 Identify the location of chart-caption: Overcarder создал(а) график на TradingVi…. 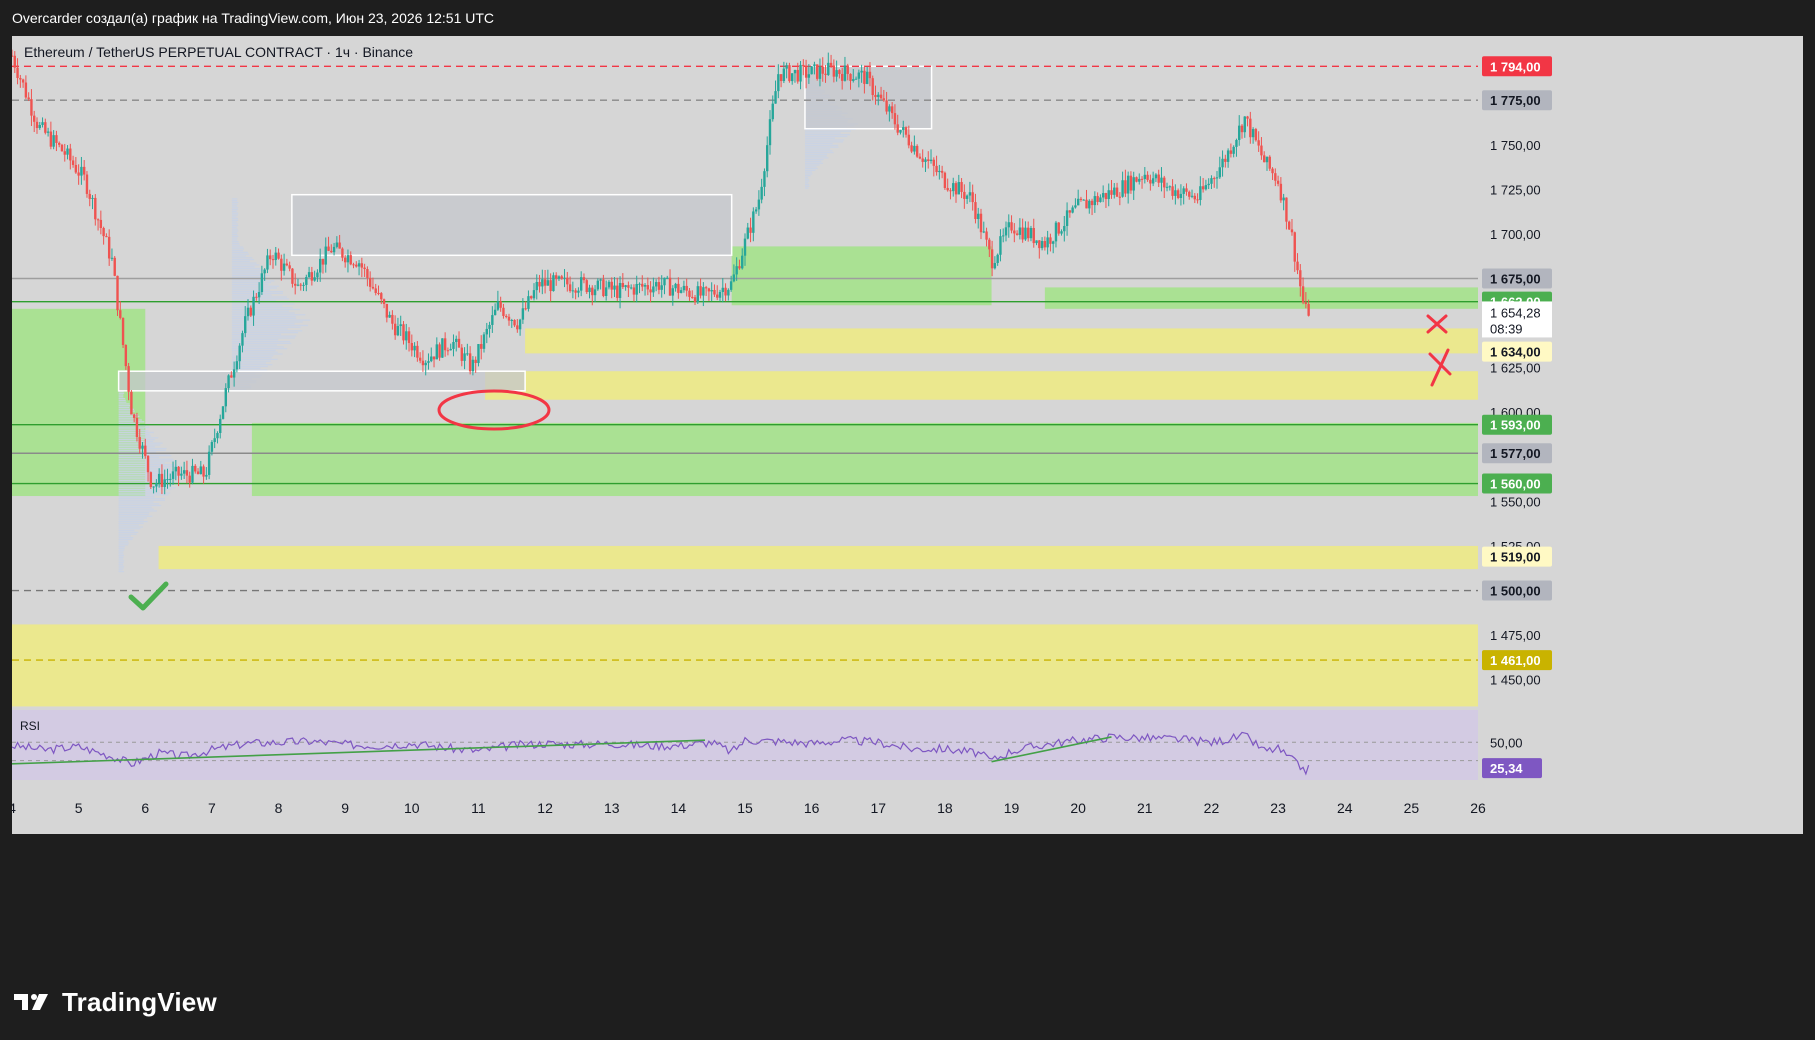
(907, 18).